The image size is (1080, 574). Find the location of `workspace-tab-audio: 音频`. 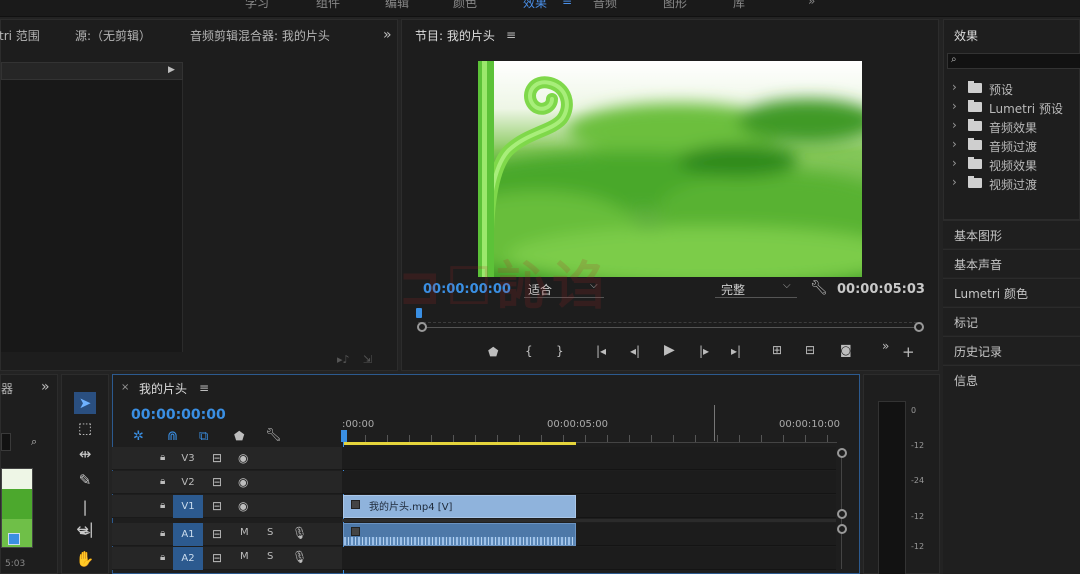

workspace-tab-audio: 音频 is located at coordinates (605, 5).